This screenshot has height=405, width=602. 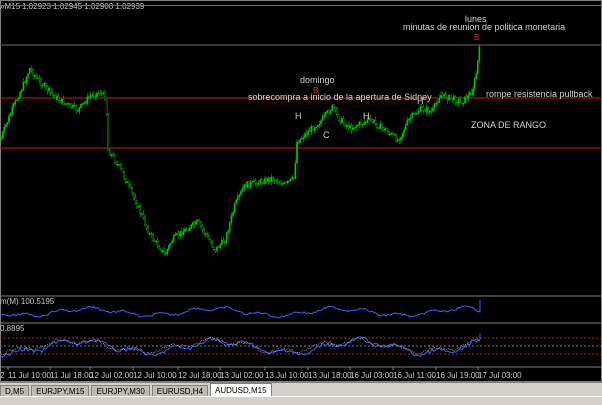 I want to click on indicator-2-line-main, so click(x=240, y=345).